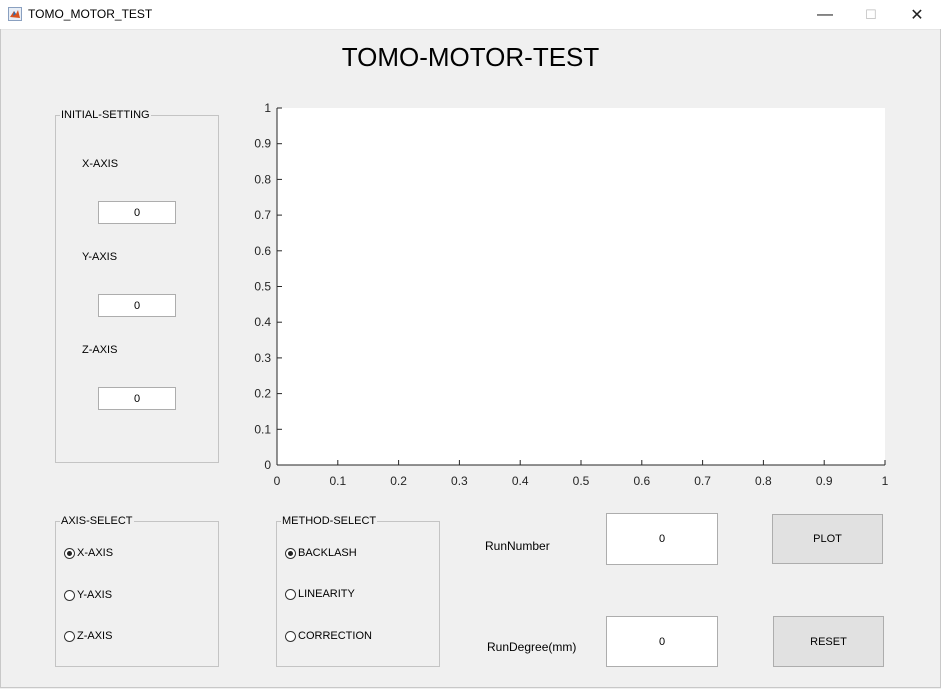 Image resolution: width=941 pixels, height=689 pixels. Describe the element at coordinates (702, 481) in the screenshot. I see `x-tick-label: 0.7` at that location.